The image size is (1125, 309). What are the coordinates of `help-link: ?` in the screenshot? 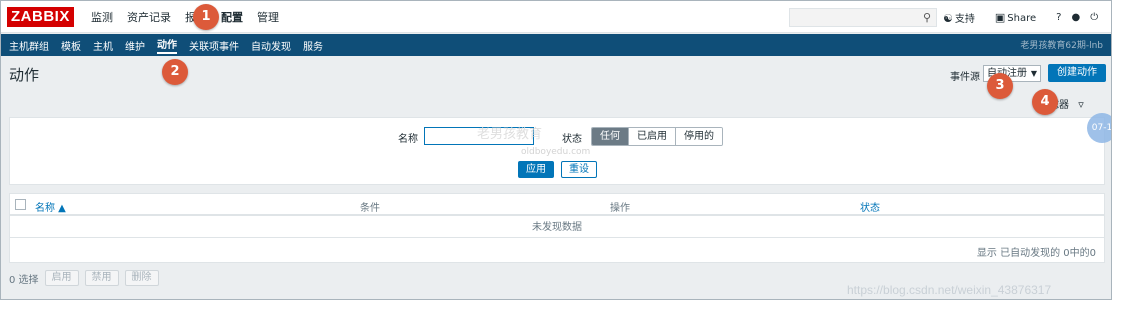 It's located at (1058, 17).